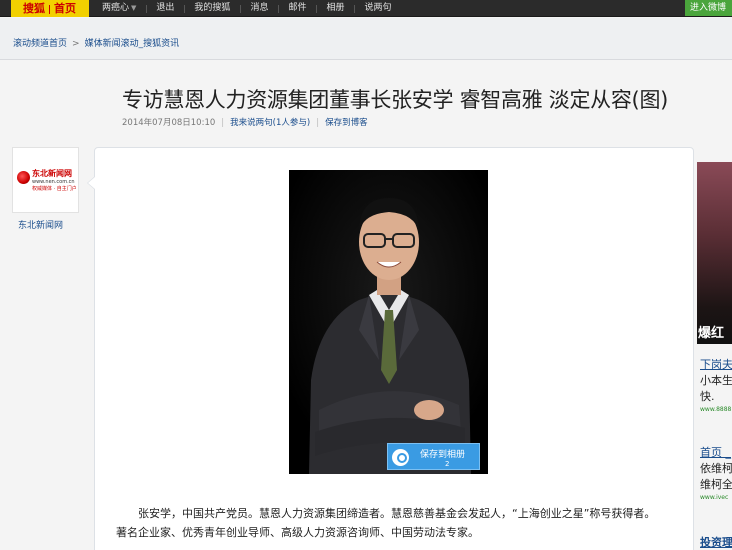  What do you see at coordinates (711, 333) in the screenshot?
I see `ad-caption: 爆红` at bounding box center [711, 333].